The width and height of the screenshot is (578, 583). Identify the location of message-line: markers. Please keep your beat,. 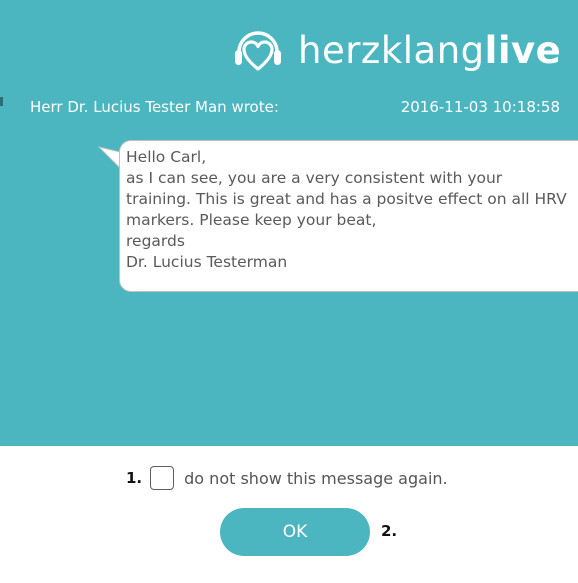
(251, 220).